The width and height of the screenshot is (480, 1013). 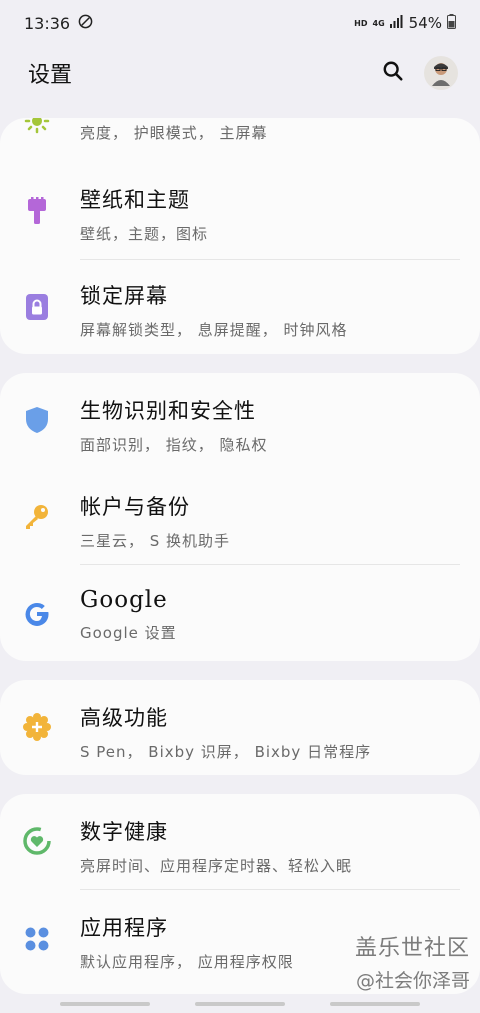 What do you see at coordinates (361, 23) in the screenshot?
I see `hd-indicator: HD` at bounding box center [361, 23].